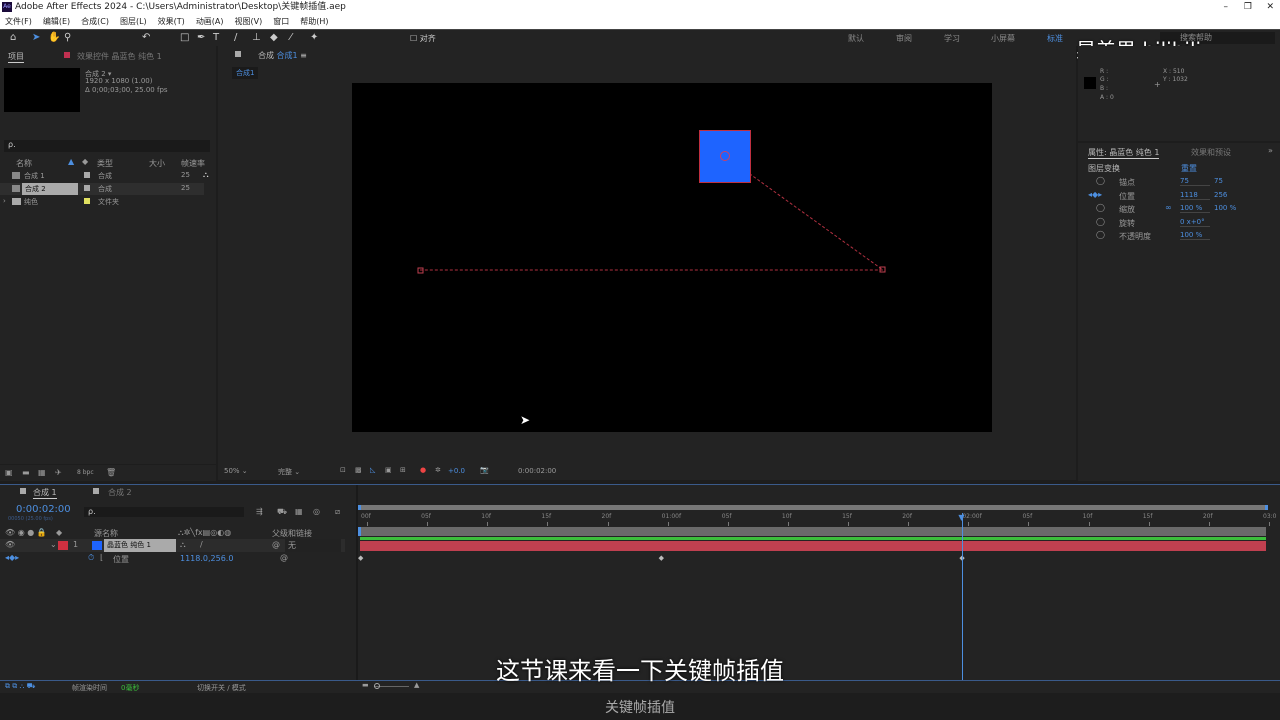 The height and width of the screenshot is (720, 1280). Describe the element at coordinates (281, 21) in the screenshot. I see `menu-window: 窗口` at that location.